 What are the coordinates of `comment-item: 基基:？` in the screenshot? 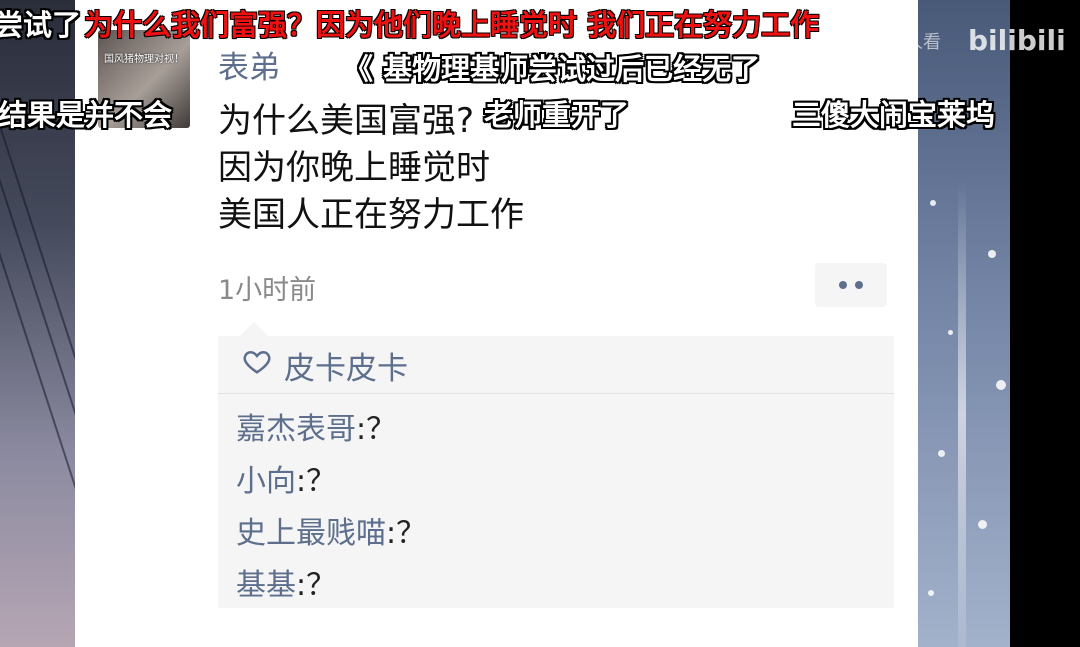 It's located at (286, 582).